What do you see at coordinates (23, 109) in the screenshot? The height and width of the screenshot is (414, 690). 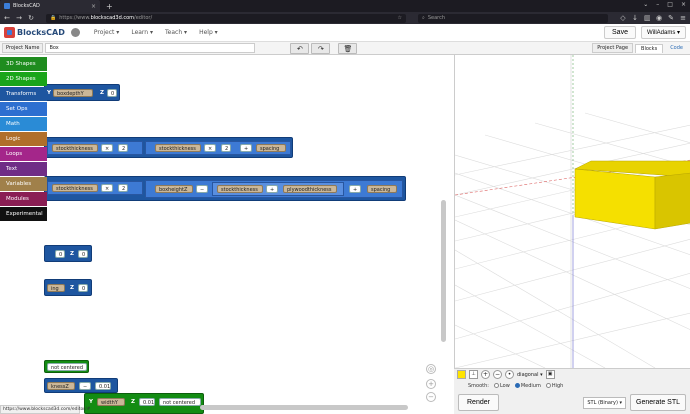 I see `toolbox-category-set-ops: Set Ops` at bounding box center [23, 109].